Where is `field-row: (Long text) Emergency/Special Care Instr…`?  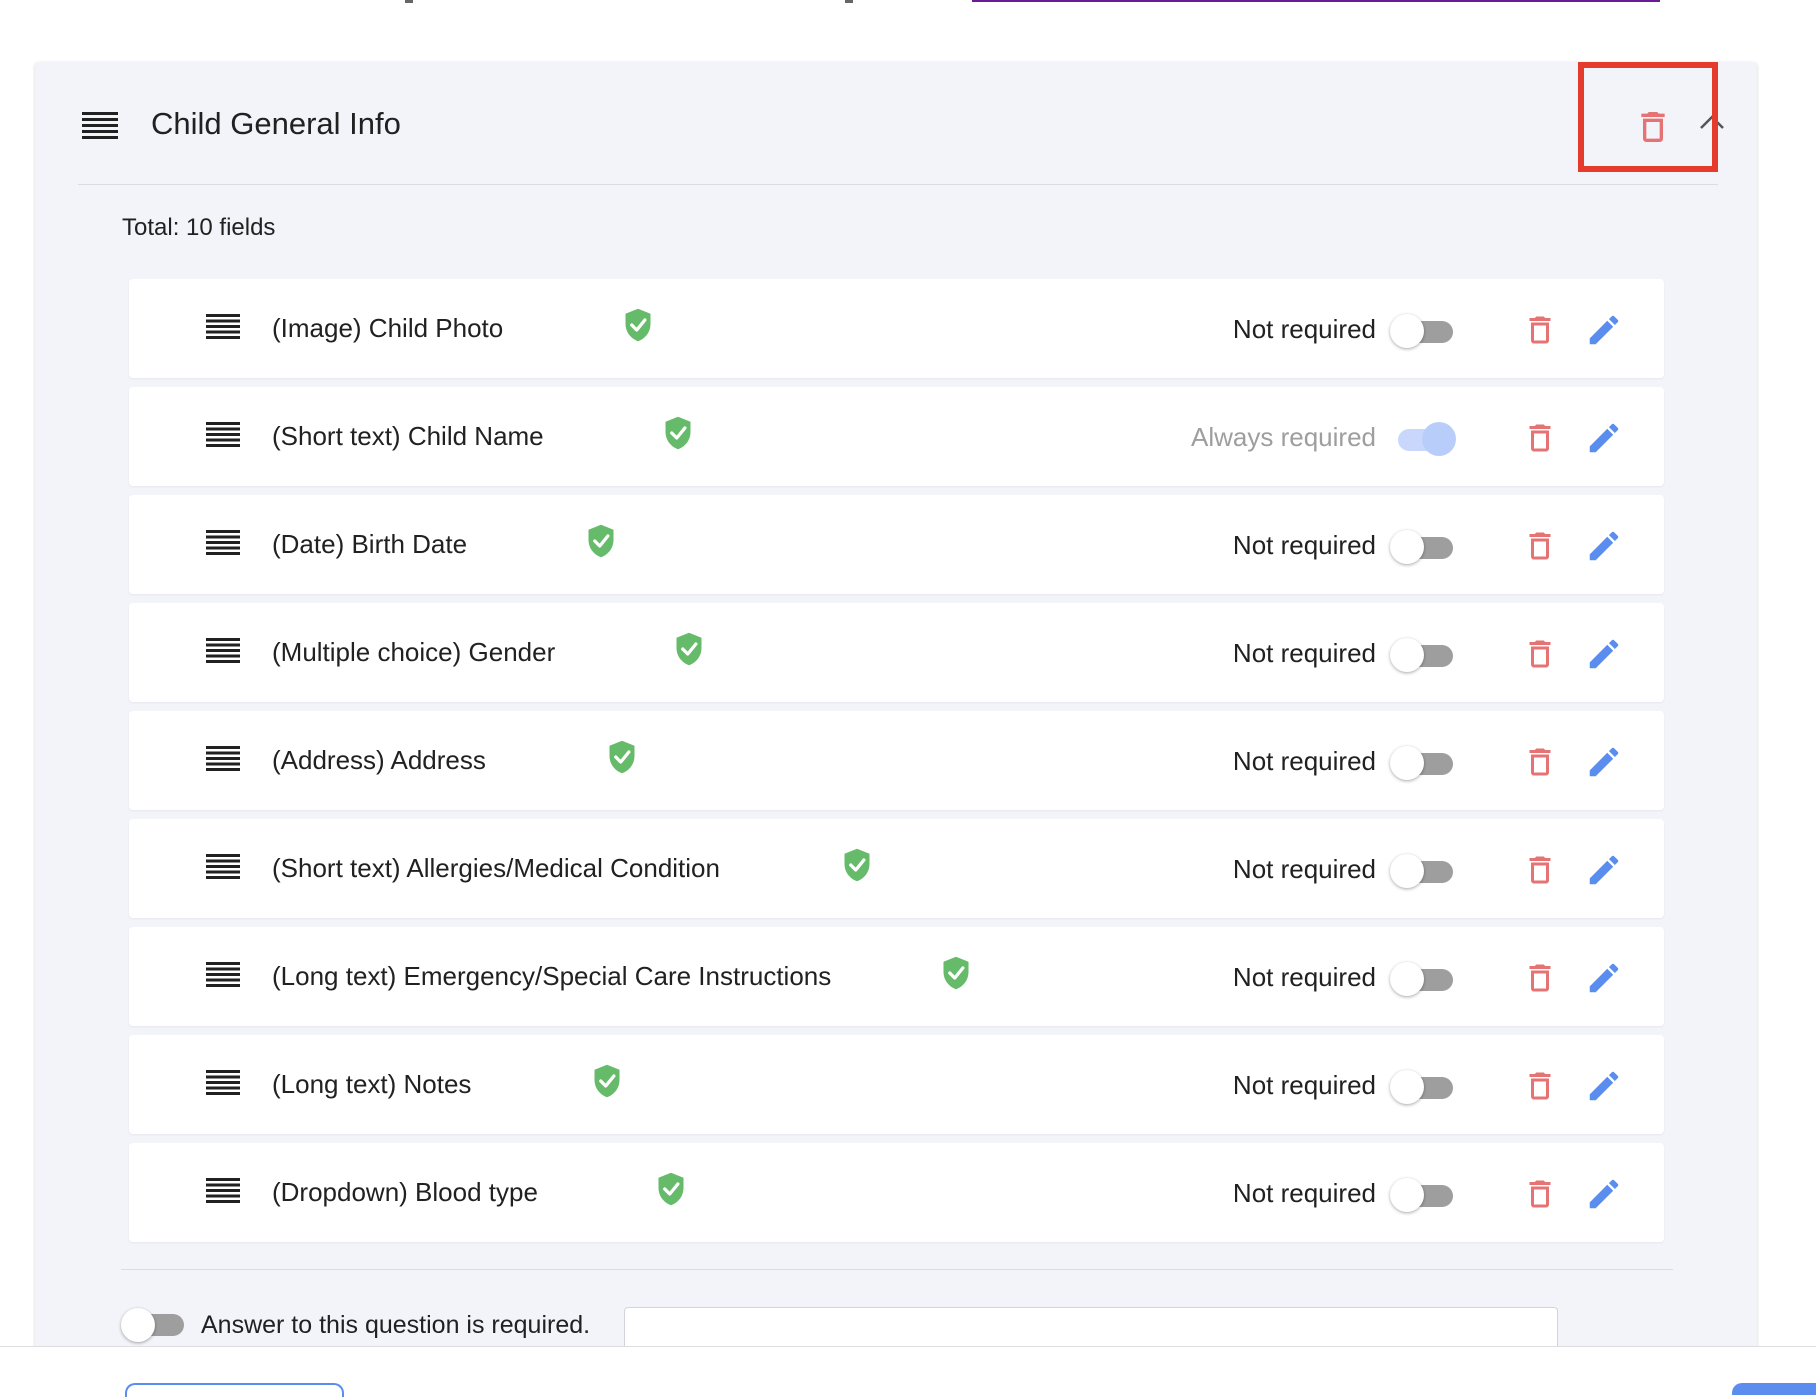
field-row: (Long text) Emergency/Special Care Instr… is located at coordinates (896, 976).